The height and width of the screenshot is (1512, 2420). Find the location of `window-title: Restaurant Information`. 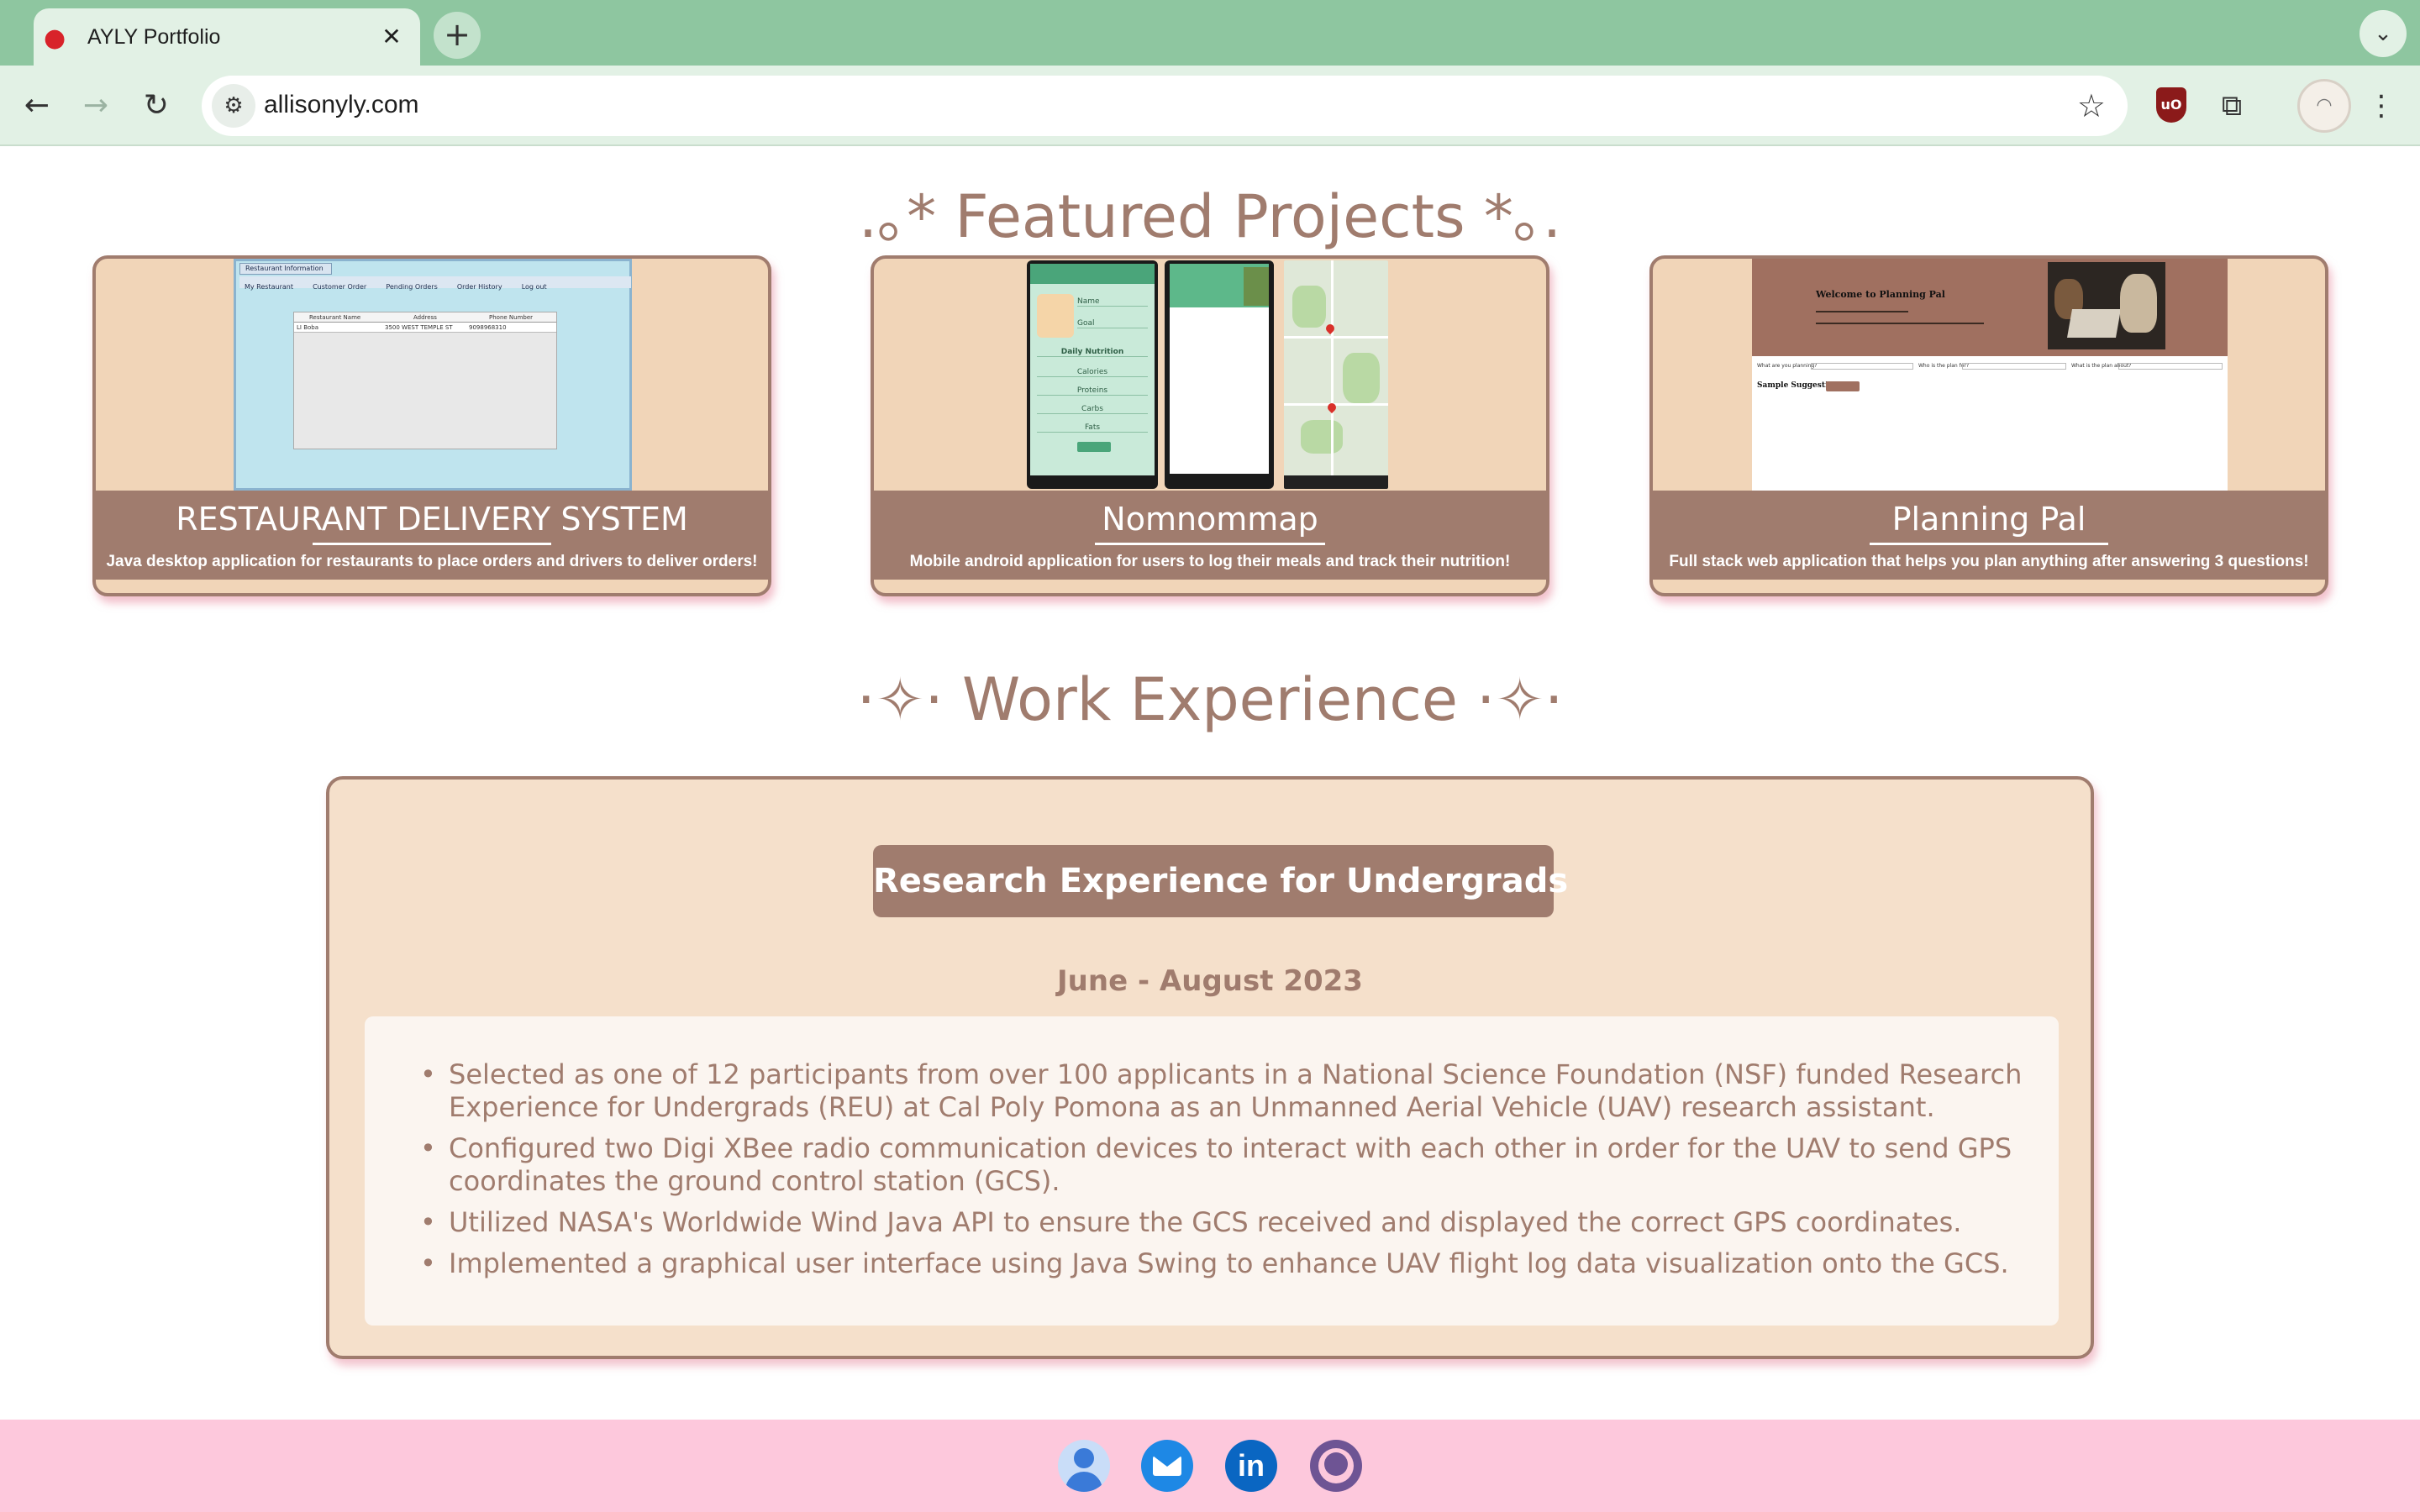

window-title: Restaurant Information is located at coordinates (285, 269).